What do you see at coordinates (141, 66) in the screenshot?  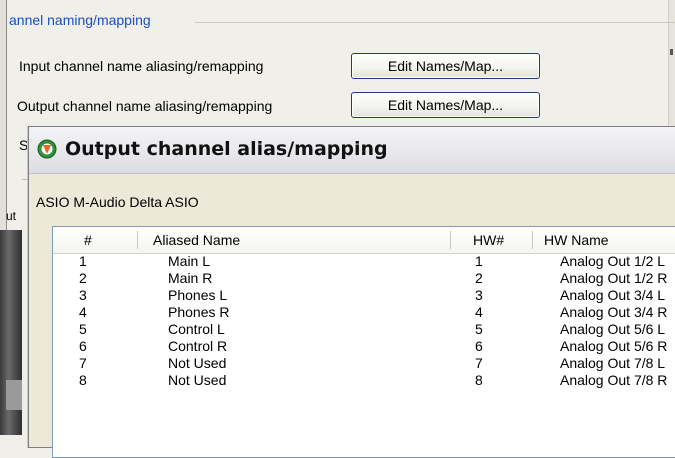 I see `input-aliasing-label: Input channel name aliasing/remapping` at bounding box center [141, 66].